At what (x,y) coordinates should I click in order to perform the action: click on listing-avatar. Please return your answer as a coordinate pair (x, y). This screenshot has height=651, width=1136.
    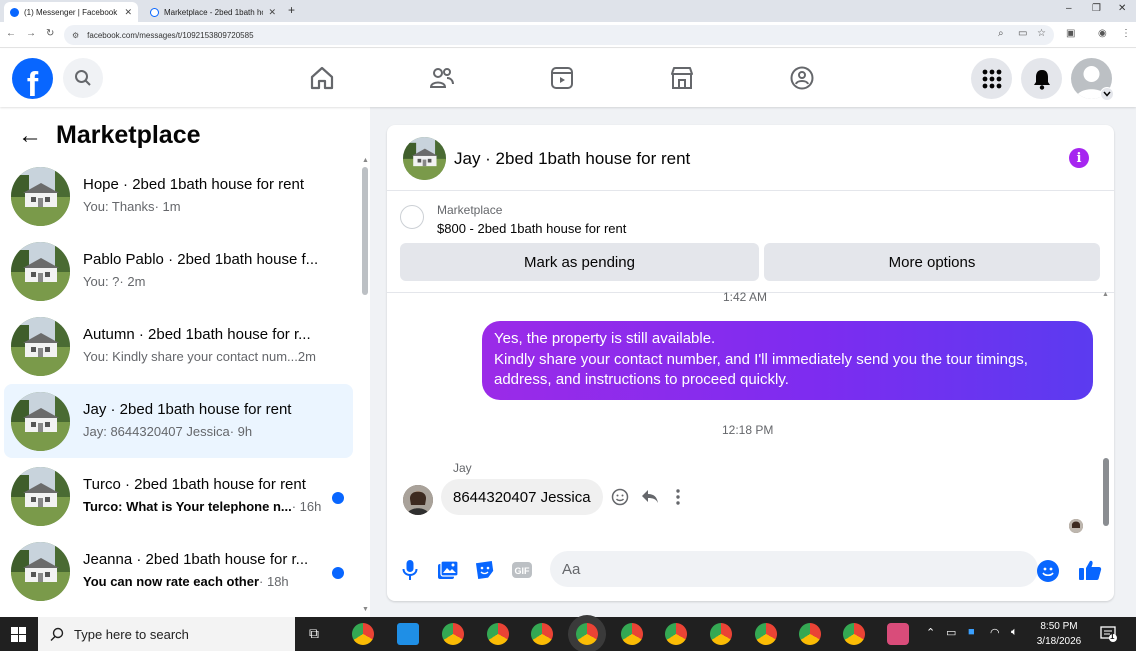
    Looking at the image, I should click on (424, 158).